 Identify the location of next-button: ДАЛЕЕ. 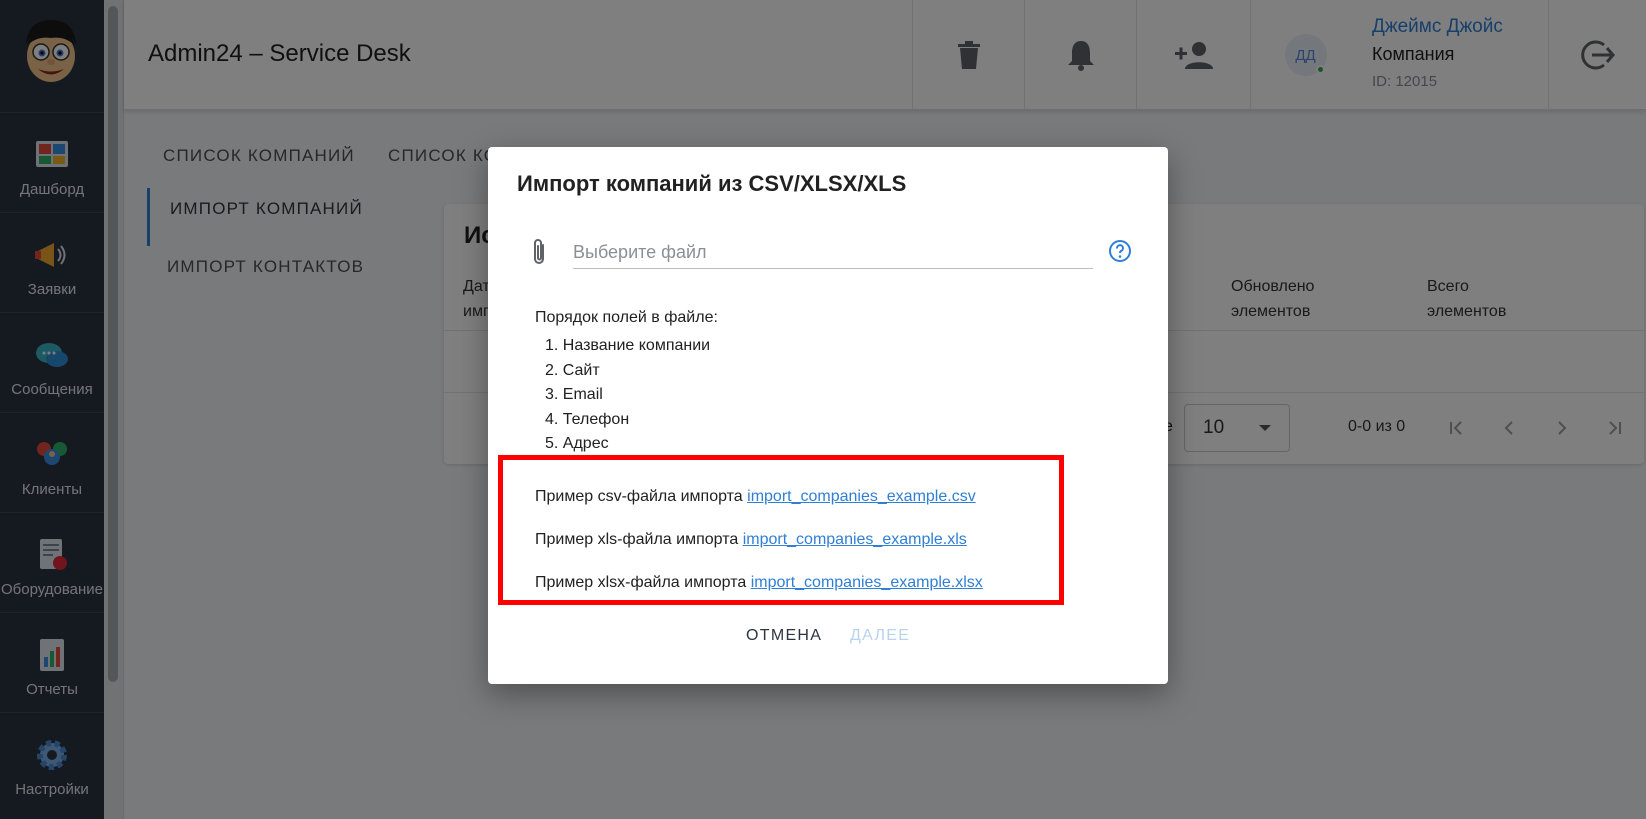
(880, 636).